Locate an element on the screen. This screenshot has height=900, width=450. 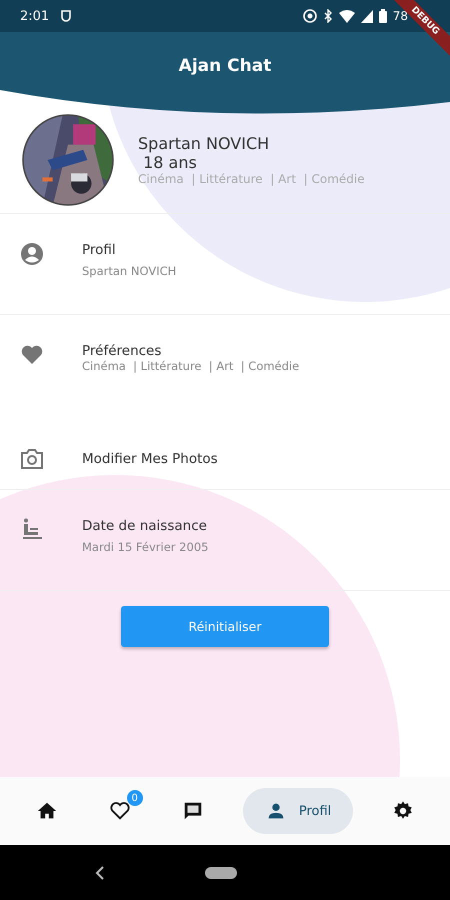
battery-icon is located at coordinates (382, 16).